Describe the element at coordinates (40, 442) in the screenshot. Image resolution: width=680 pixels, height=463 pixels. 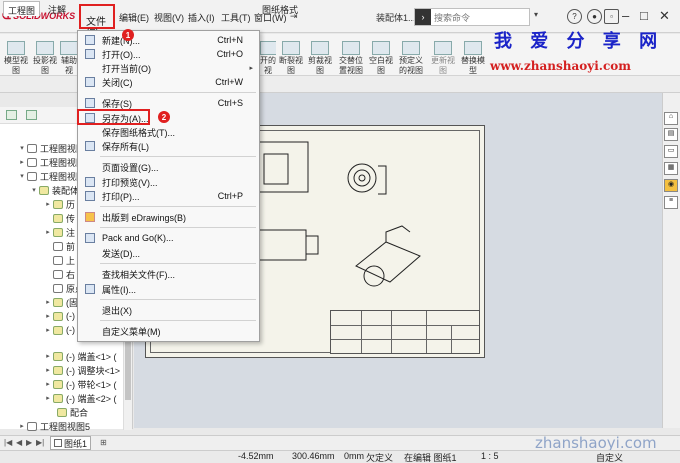
I see `last-sheet-icon: ▶|` at that location.